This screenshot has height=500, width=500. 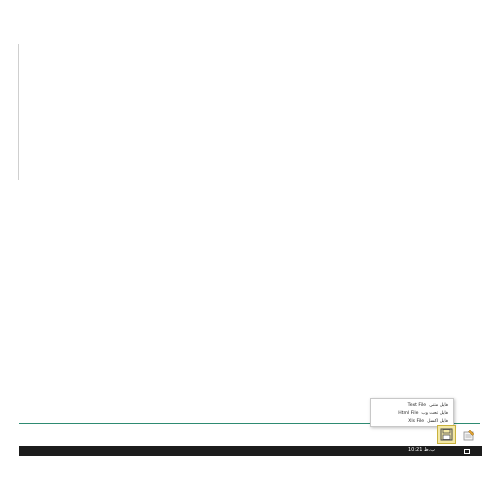 What do you see at coordinates (437, 421) in the screenshot?
I see `menu-item-arabic-label: فايل اكسل` at bounding box center [437, 421].